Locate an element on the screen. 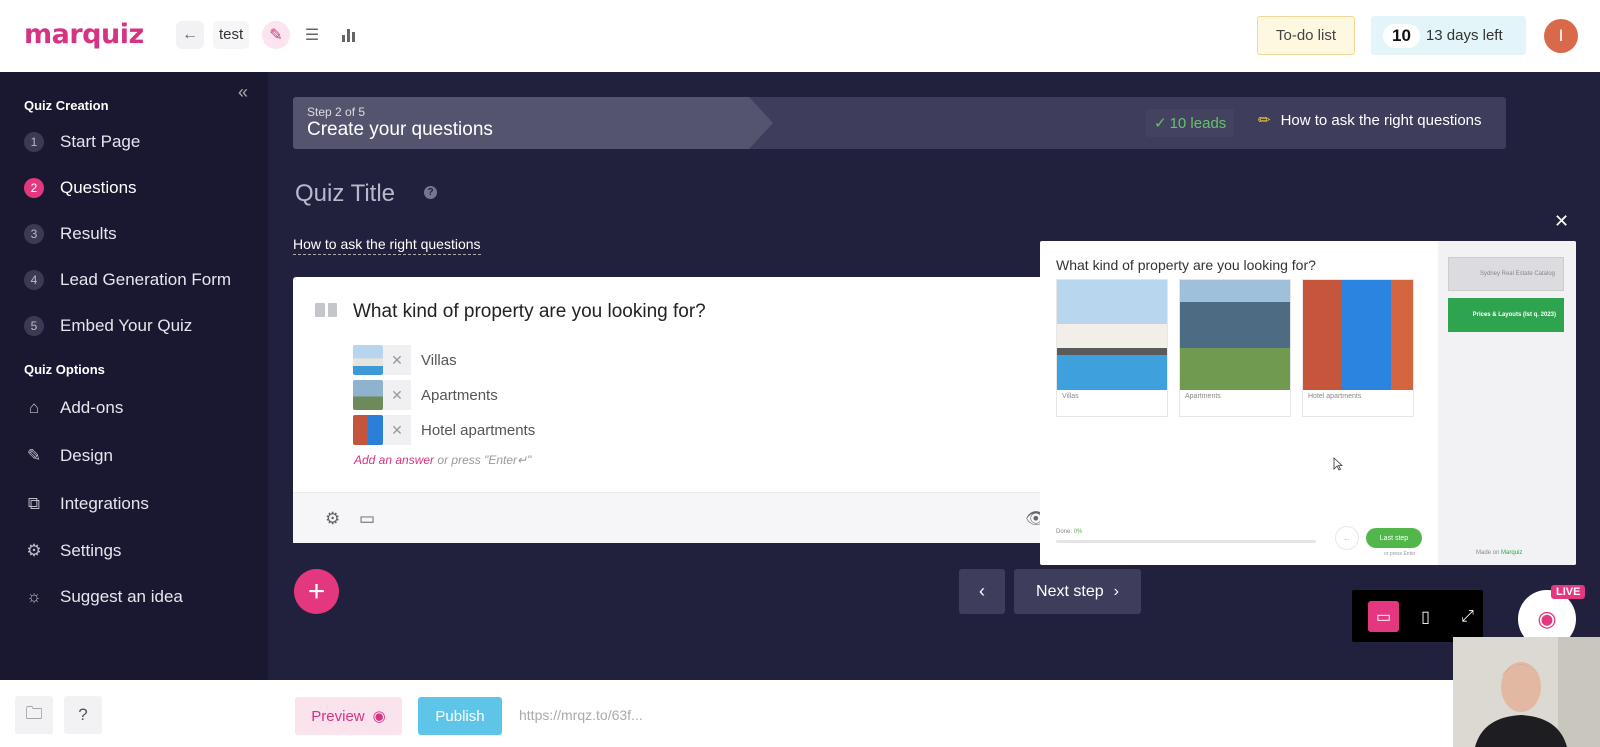 Image resolution: width=1600 pixels, height=747 pixels. answer-item: ✕ Hotel apartments is located at coordinates (444, 430).